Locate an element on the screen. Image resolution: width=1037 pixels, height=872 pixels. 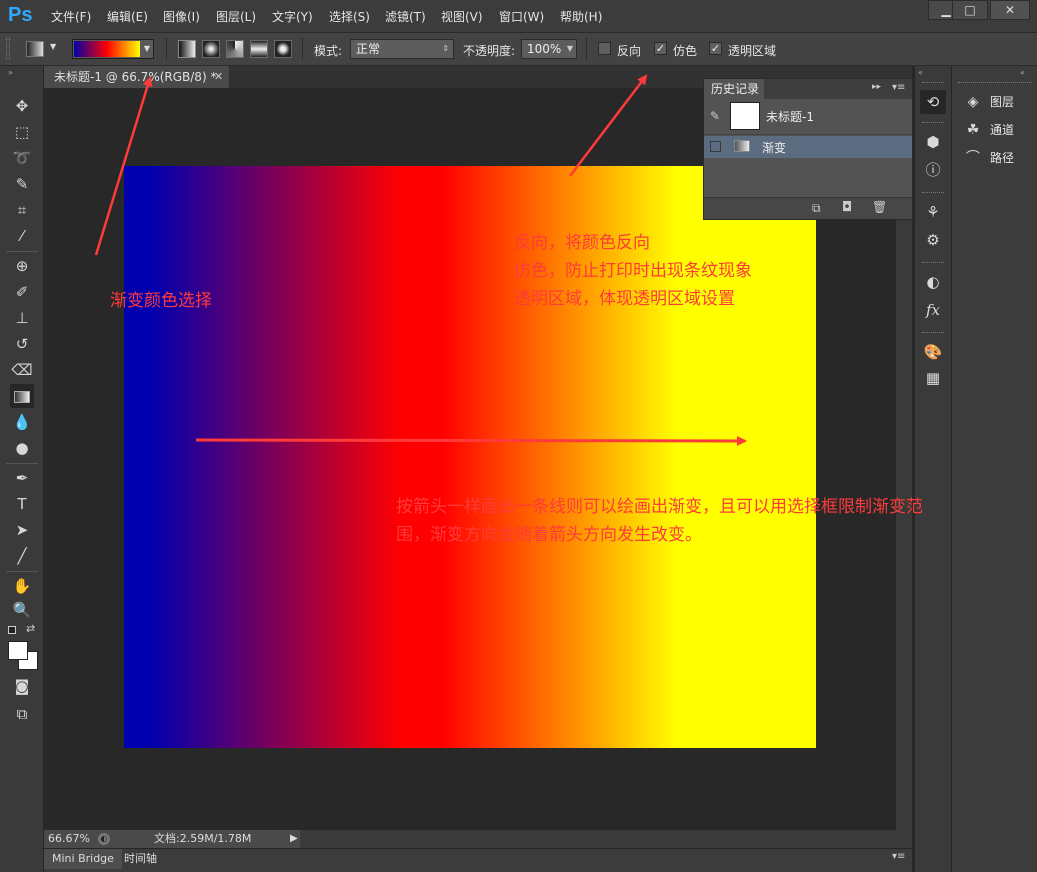
styles-icon: fx is located at coordinates (933, 310).